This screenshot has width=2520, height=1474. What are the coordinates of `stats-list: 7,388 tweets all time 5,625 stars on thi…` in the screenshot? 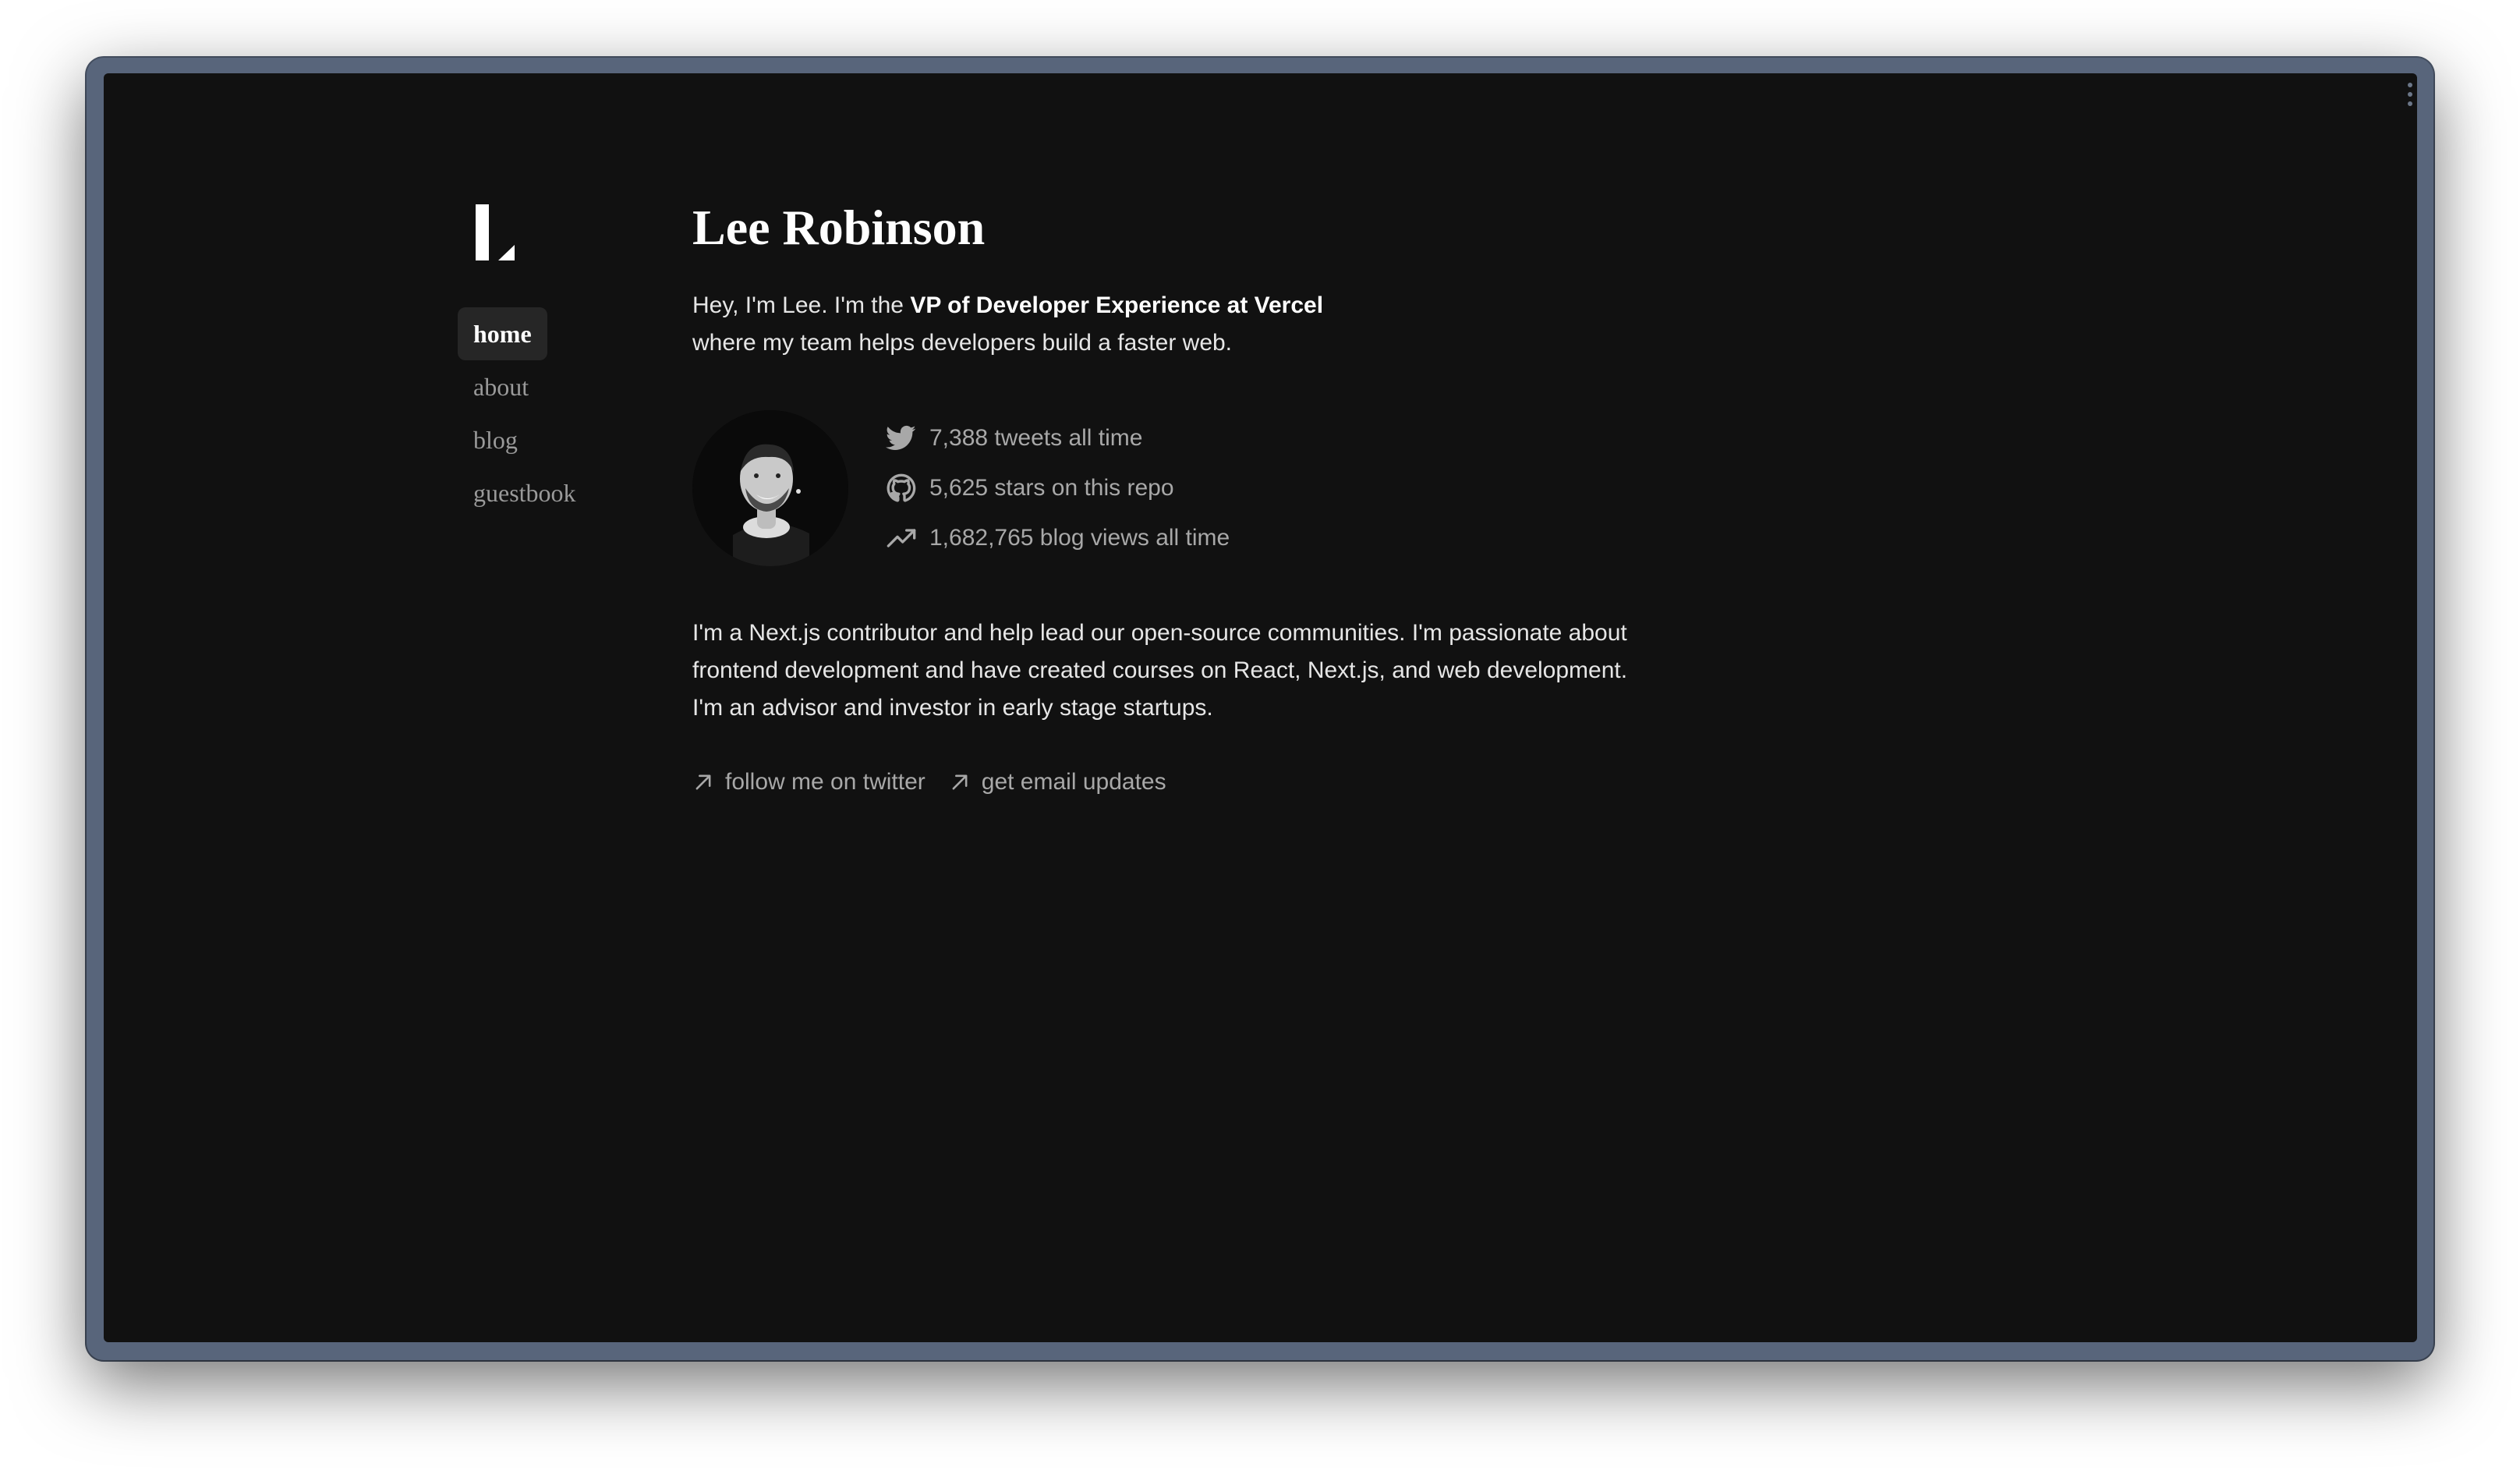 It's located at (1058, 488).